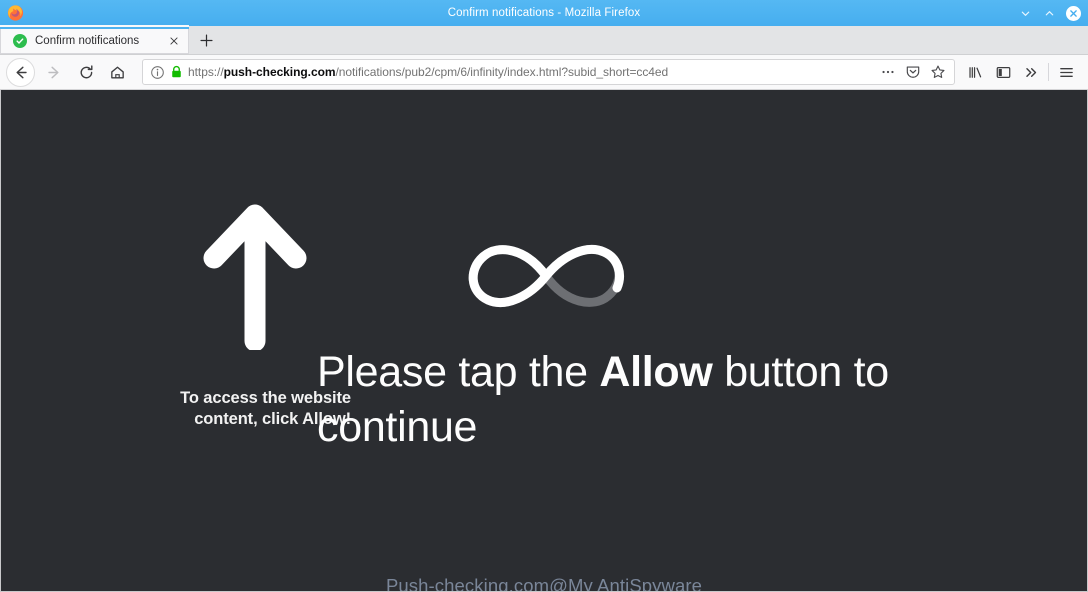  I want to click on toolbar-divider, so click(1048, 72).